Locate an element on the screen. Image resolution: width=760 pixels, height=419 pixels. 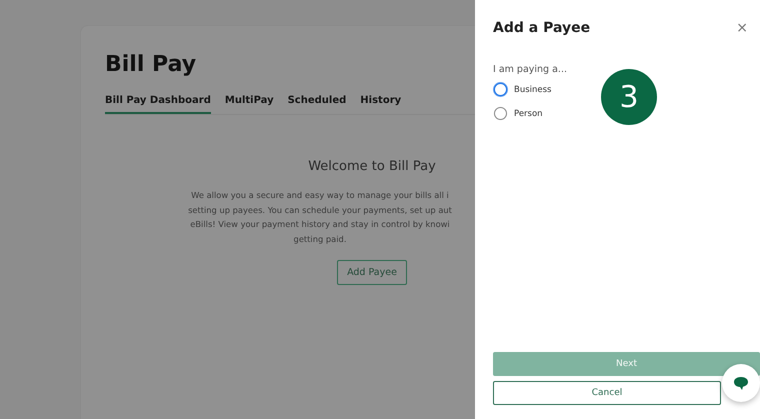
tab: Scheduled is located at coordinates (317, 102).